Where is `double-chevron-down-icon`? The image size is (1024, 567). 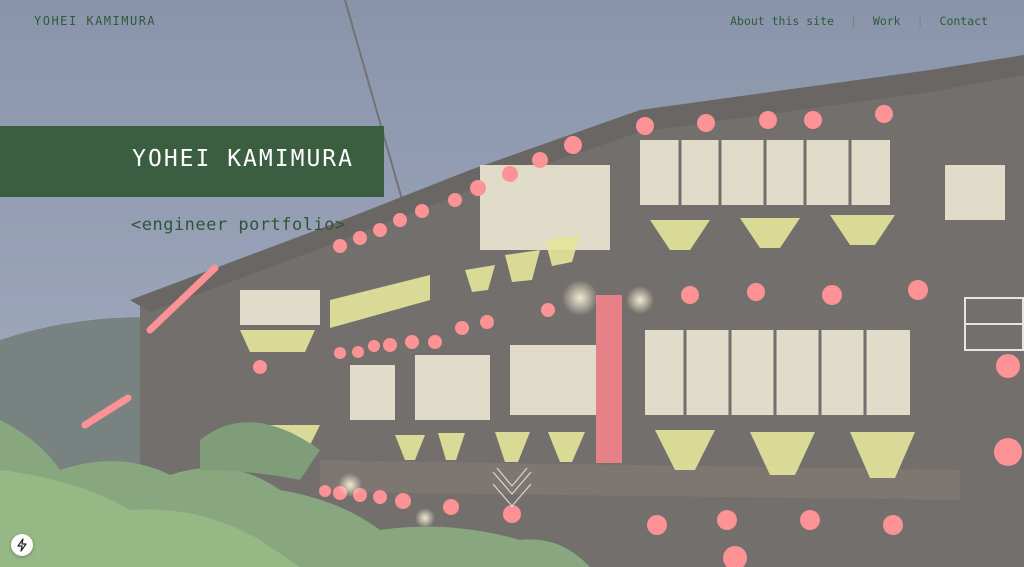
double-chevron-down-icon is located at coordinates (512, 490).